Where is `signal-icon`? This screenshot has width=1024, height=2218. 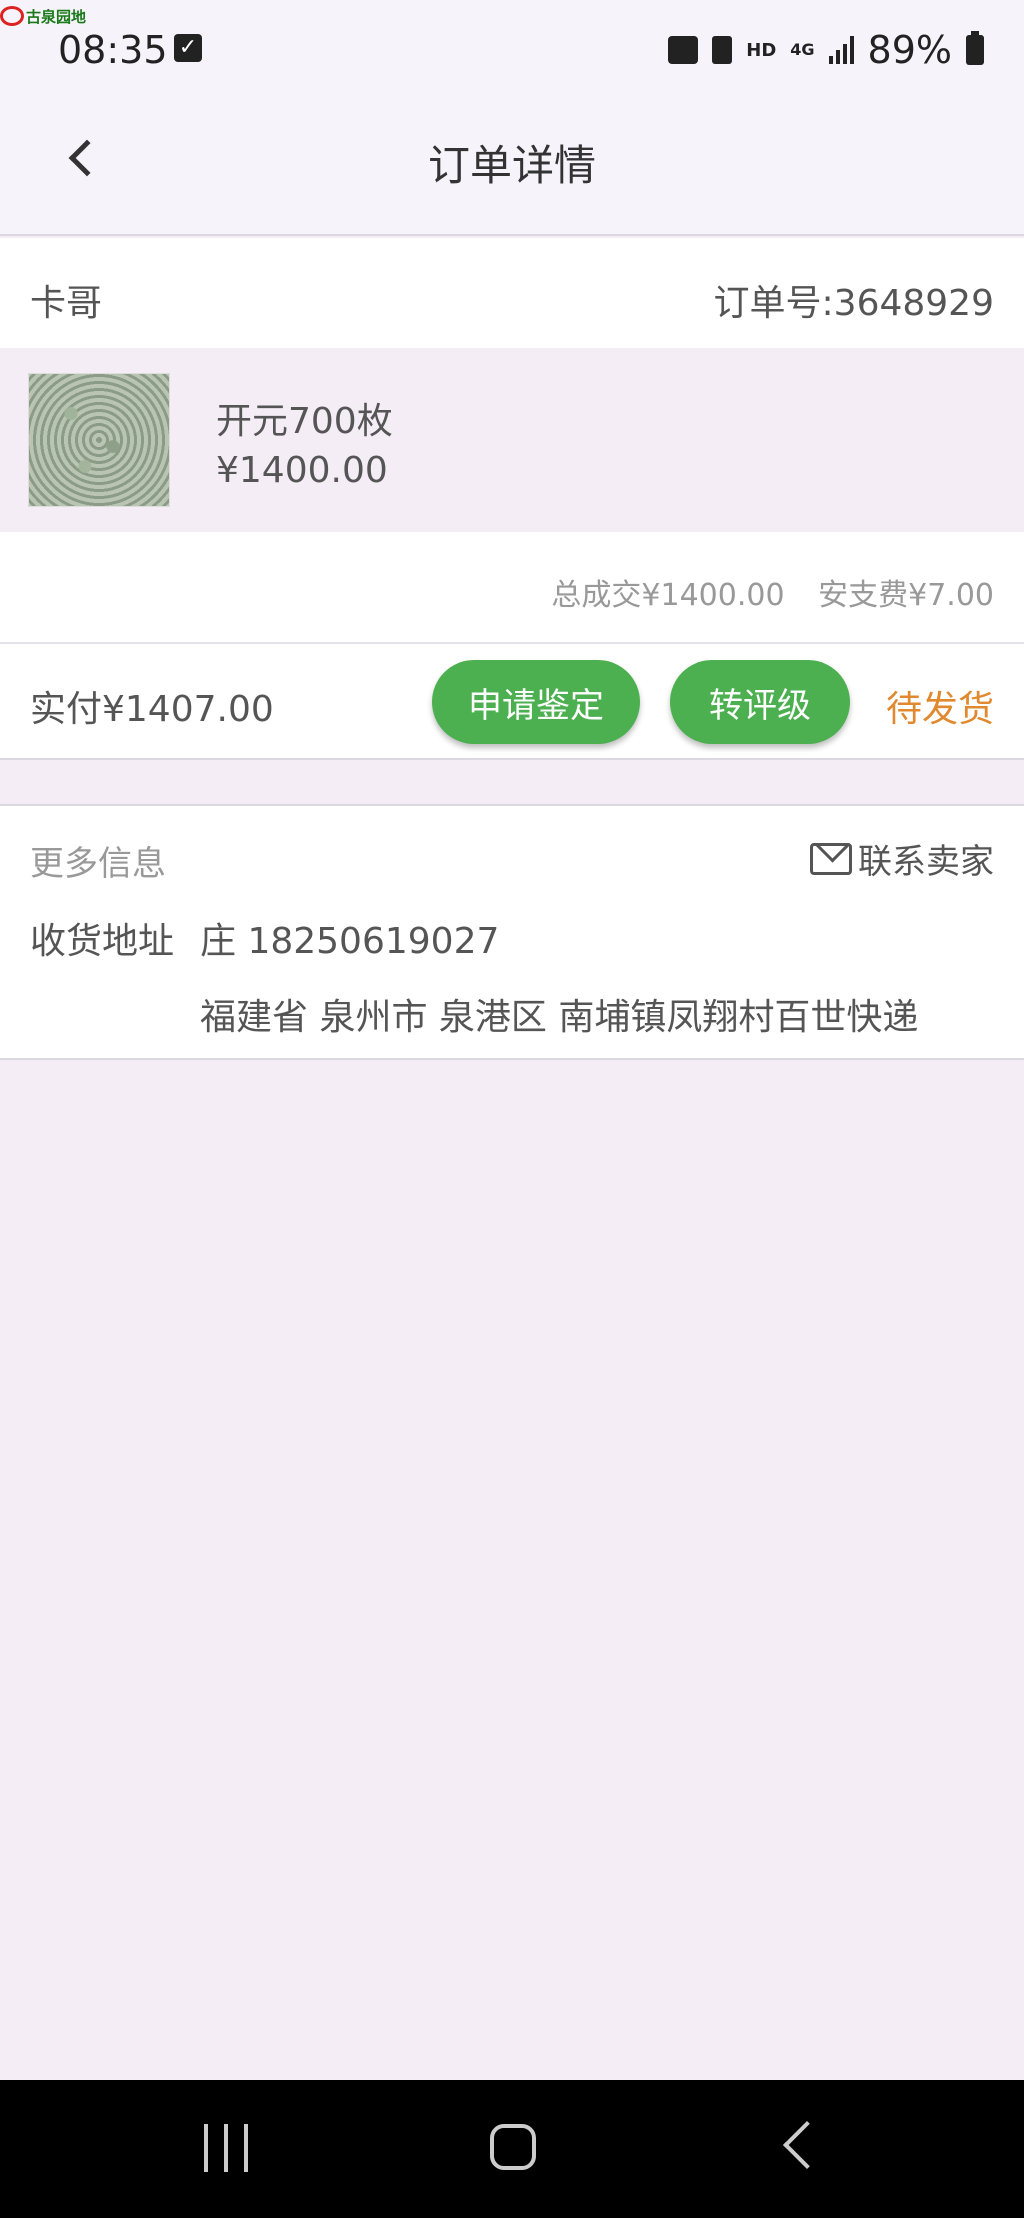
signal-icon is located at coordinates (841, 50).